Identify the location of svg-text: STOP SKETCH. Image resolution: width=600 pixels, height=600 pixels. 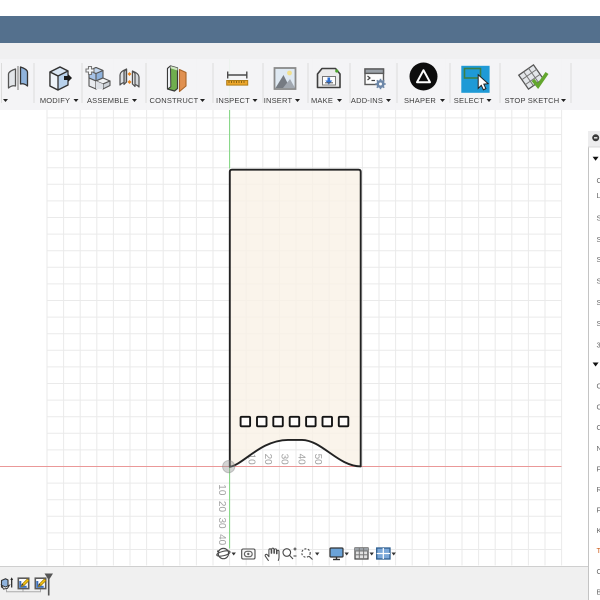
(532, 100).